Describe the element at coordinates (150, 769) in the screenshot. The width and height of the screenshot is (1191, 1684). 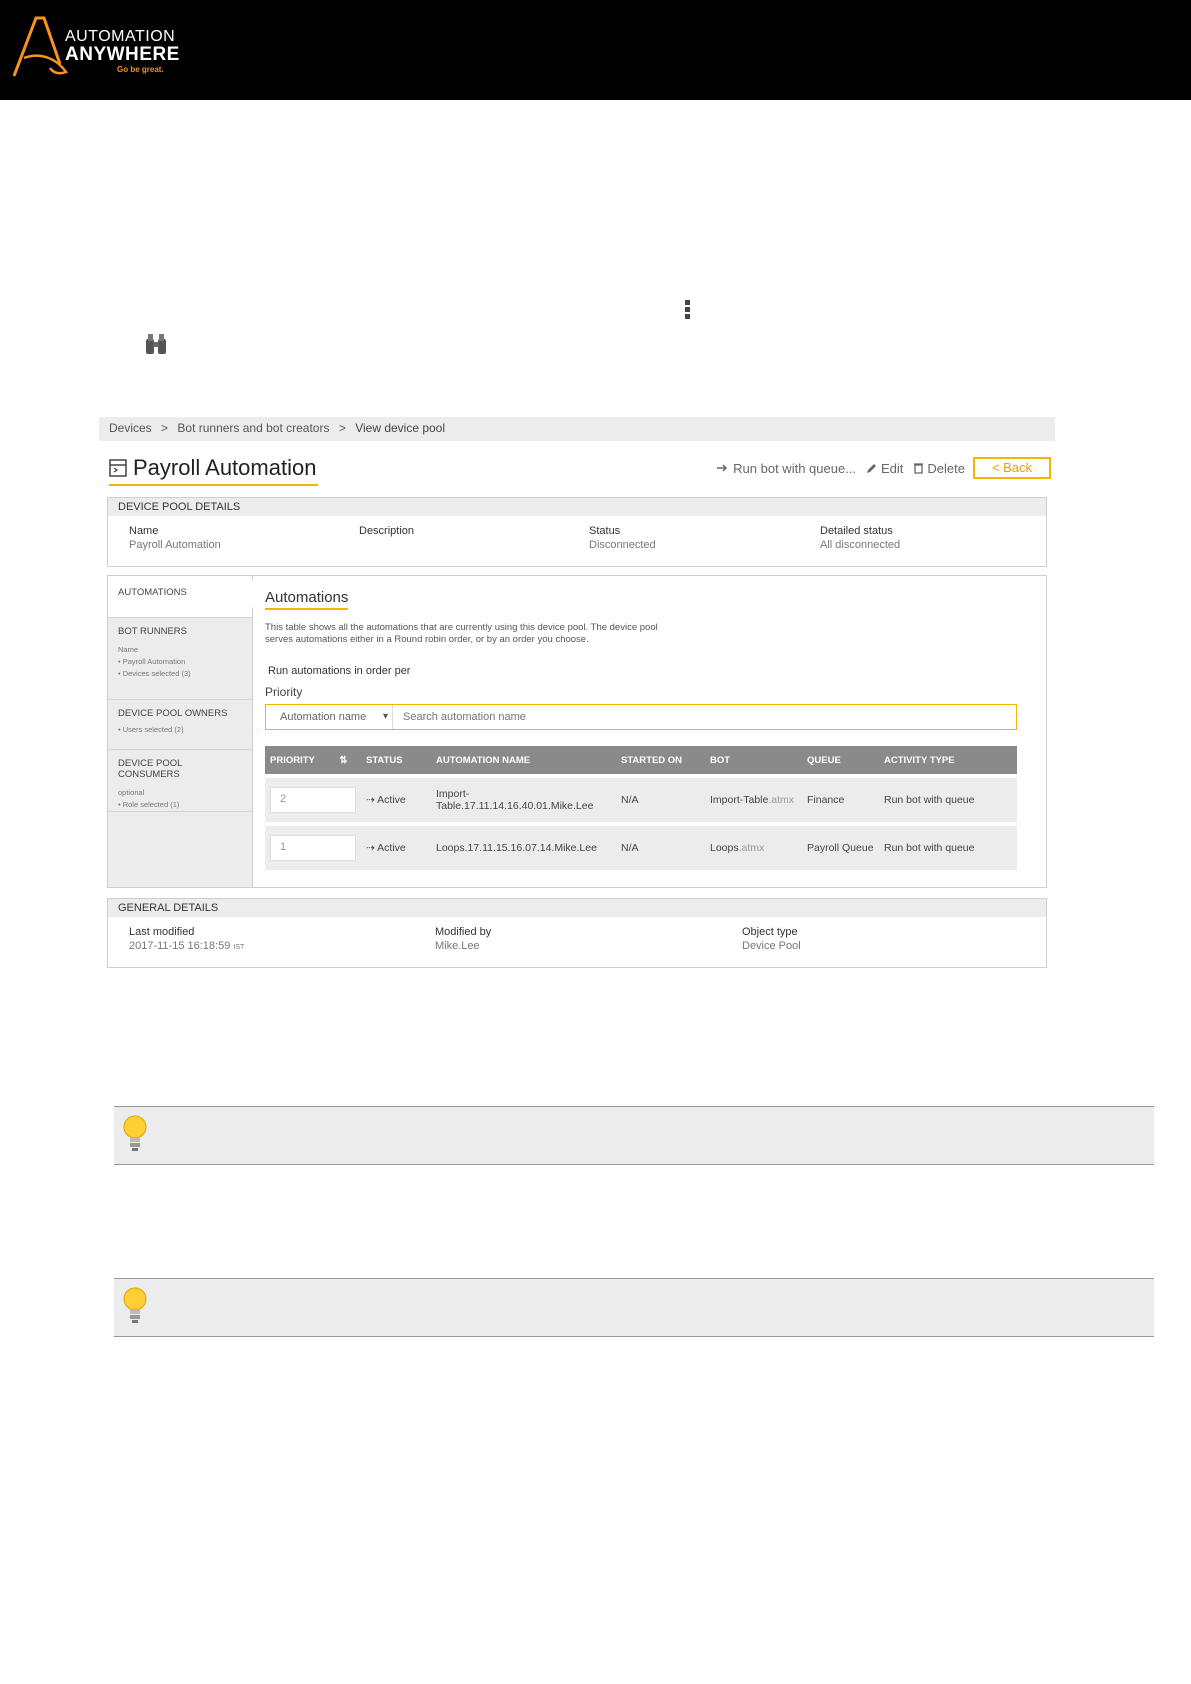
I see `sidebar-item-label: DEVICE POOL CONSUMERS` at that location.